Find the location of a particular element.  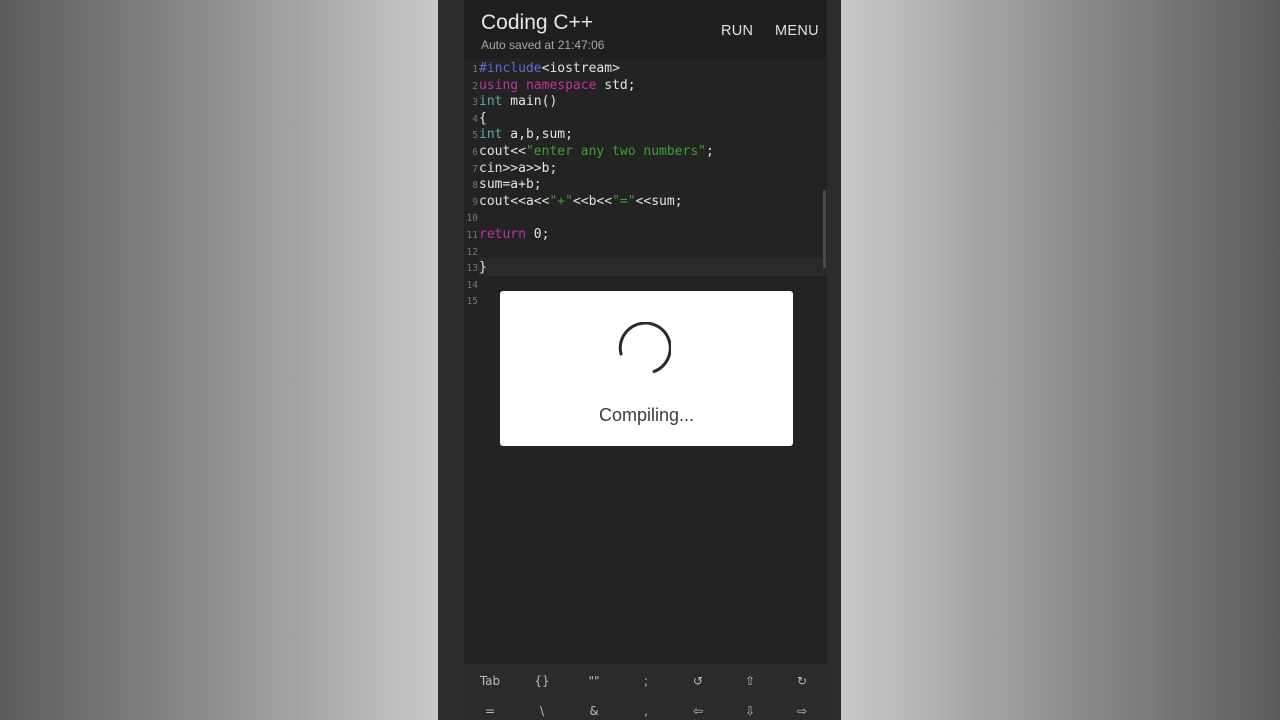

code-token: 0; is located at coordinates (537, 234).